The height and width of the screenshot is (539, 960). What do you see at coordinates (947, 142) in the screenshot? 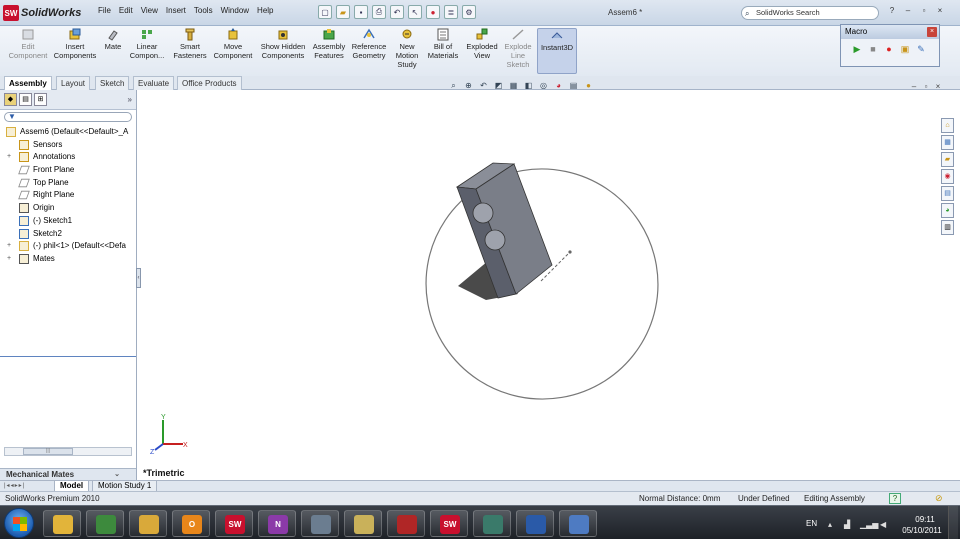
I see `design-library-icon: ▦` at bounding box center [947, 142].